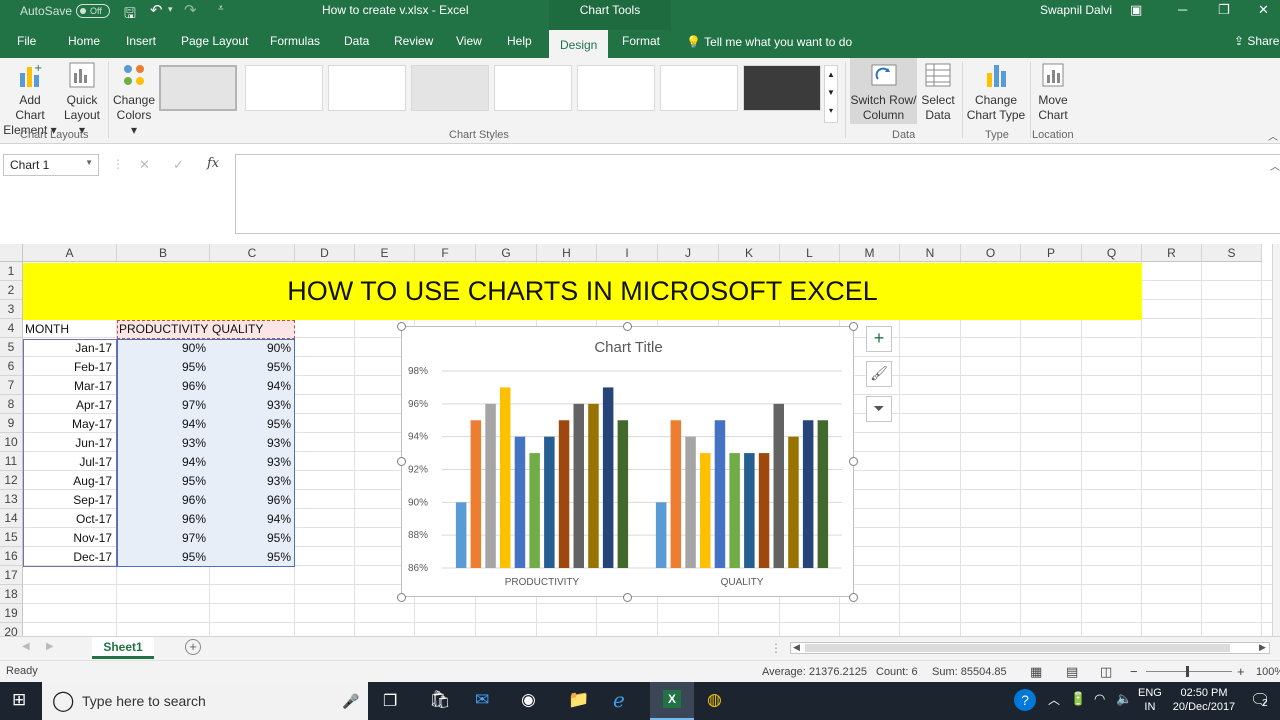 The height and width of the screenshot is (720, 1280). I want to click on windows-start-icon: ⊞, so click(19, 700).